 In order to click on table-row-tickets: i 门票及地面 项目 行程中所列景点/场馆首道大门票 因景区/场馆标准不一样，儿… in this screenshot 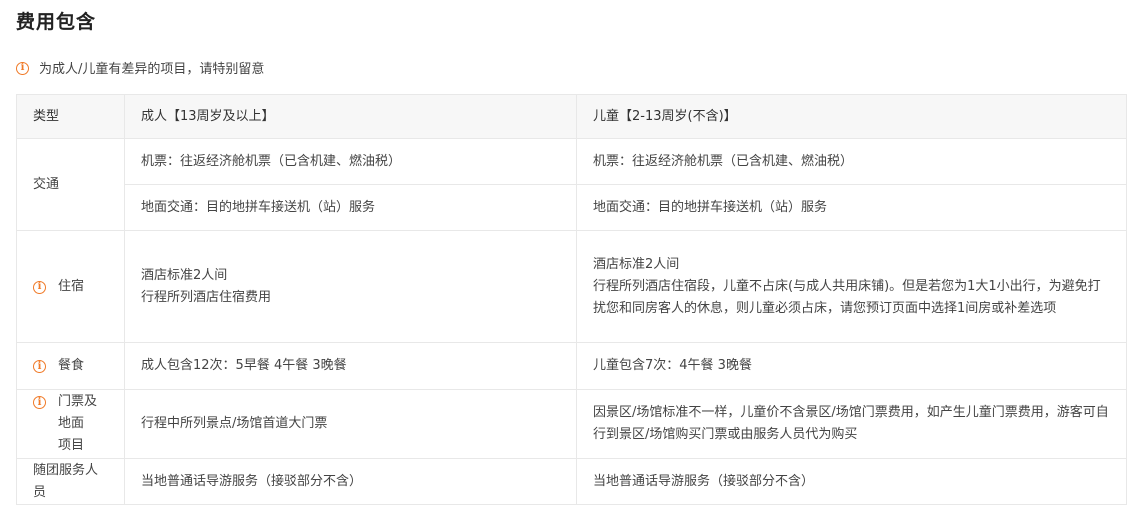, I will do `click(571, 424)`.